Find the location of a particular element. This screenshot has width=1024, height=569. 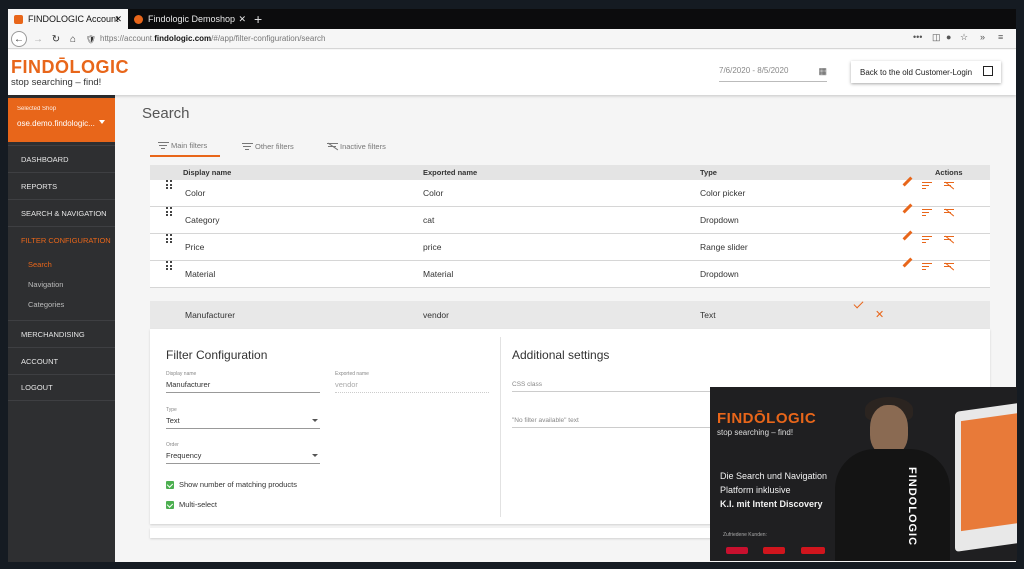

video-text-line: Platform inklusive is located at coordinates (755, 490).